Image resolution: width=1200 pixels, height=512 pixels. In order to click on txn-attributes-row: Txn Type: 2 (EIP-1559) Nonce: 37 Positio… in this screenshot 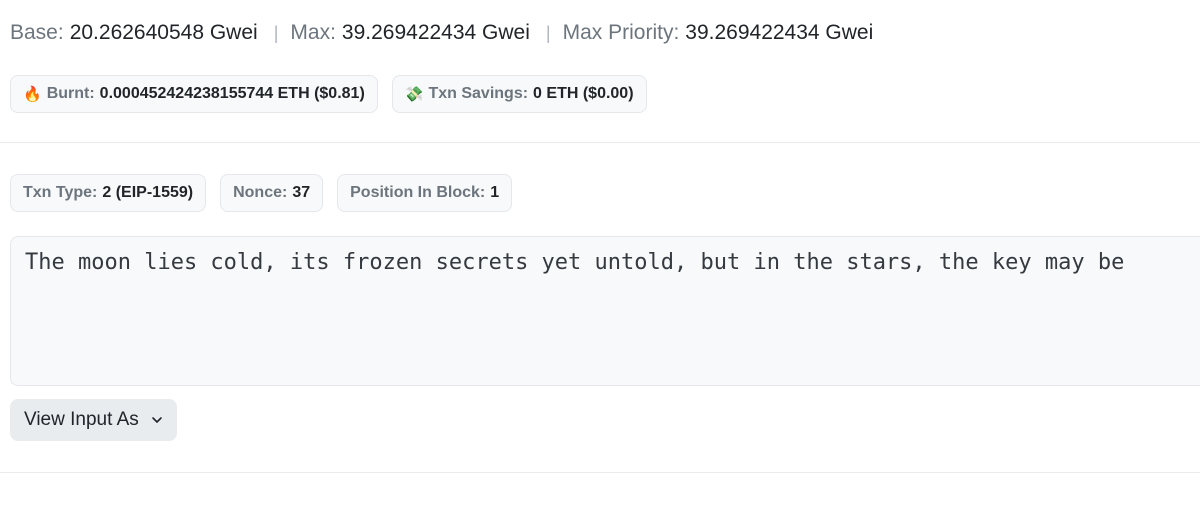, I will do `click(268, 193)`.